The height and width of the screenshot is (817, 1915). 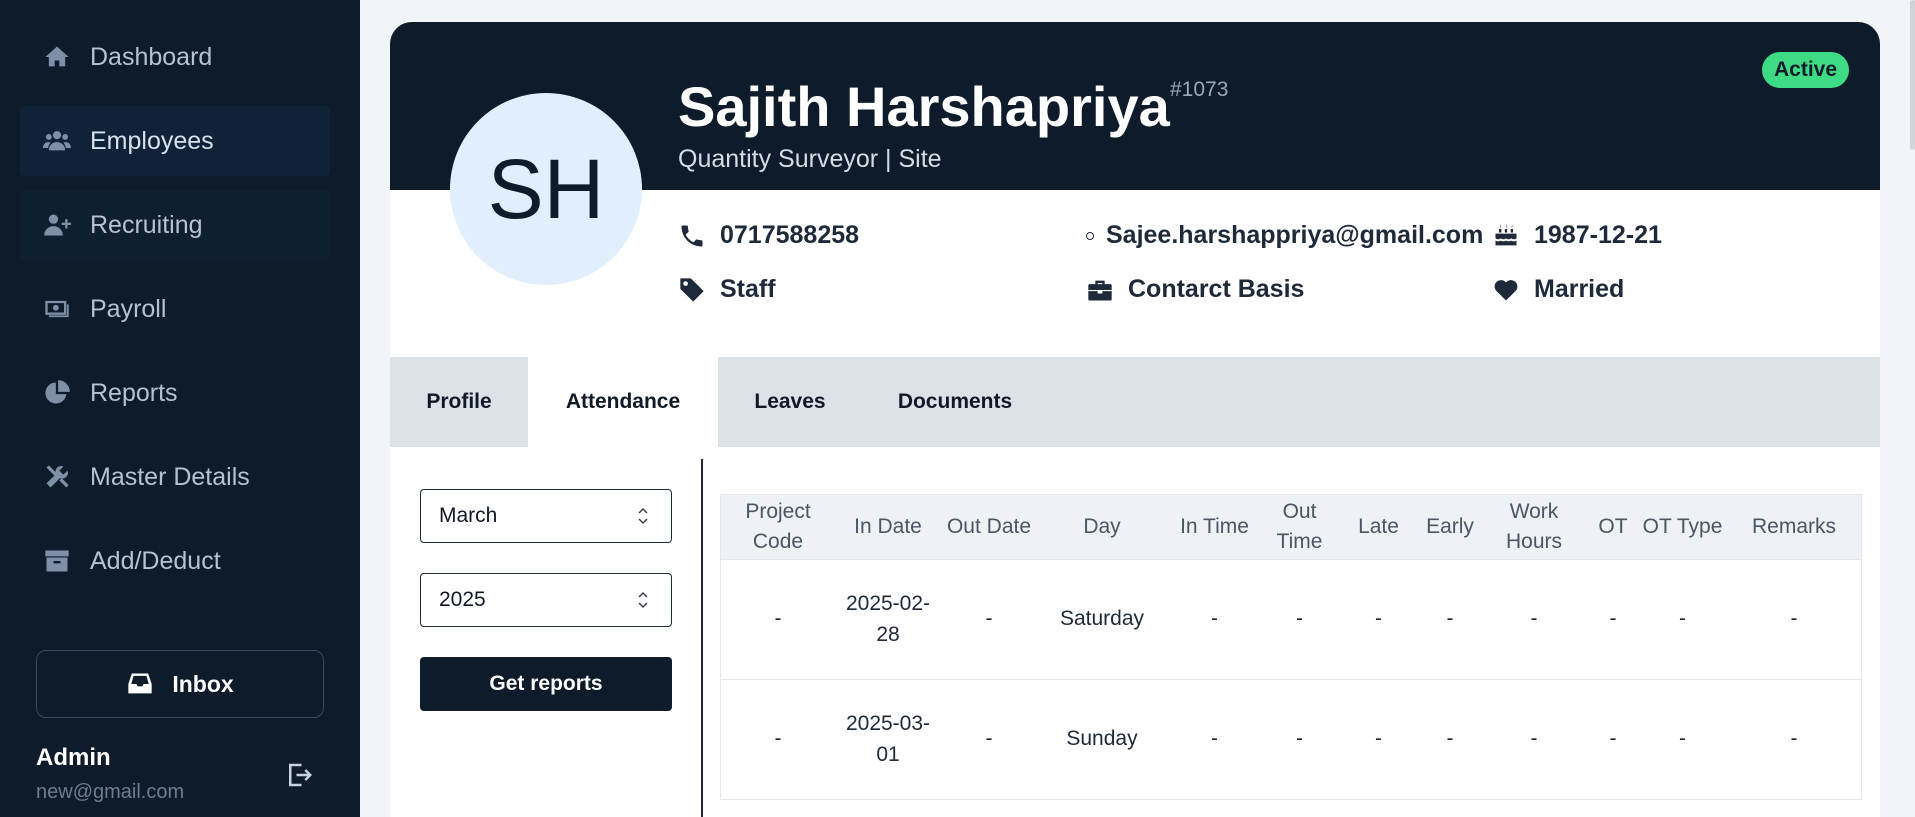 I want to click on tab-attendance: Attendance, so click(x=623, y=402).